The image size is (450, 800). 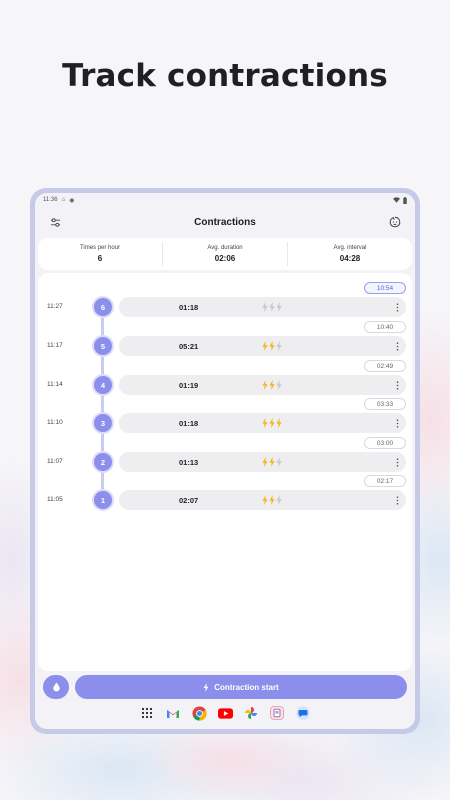 I want to click on contraction-number: 1, so click(x=103, y=500).